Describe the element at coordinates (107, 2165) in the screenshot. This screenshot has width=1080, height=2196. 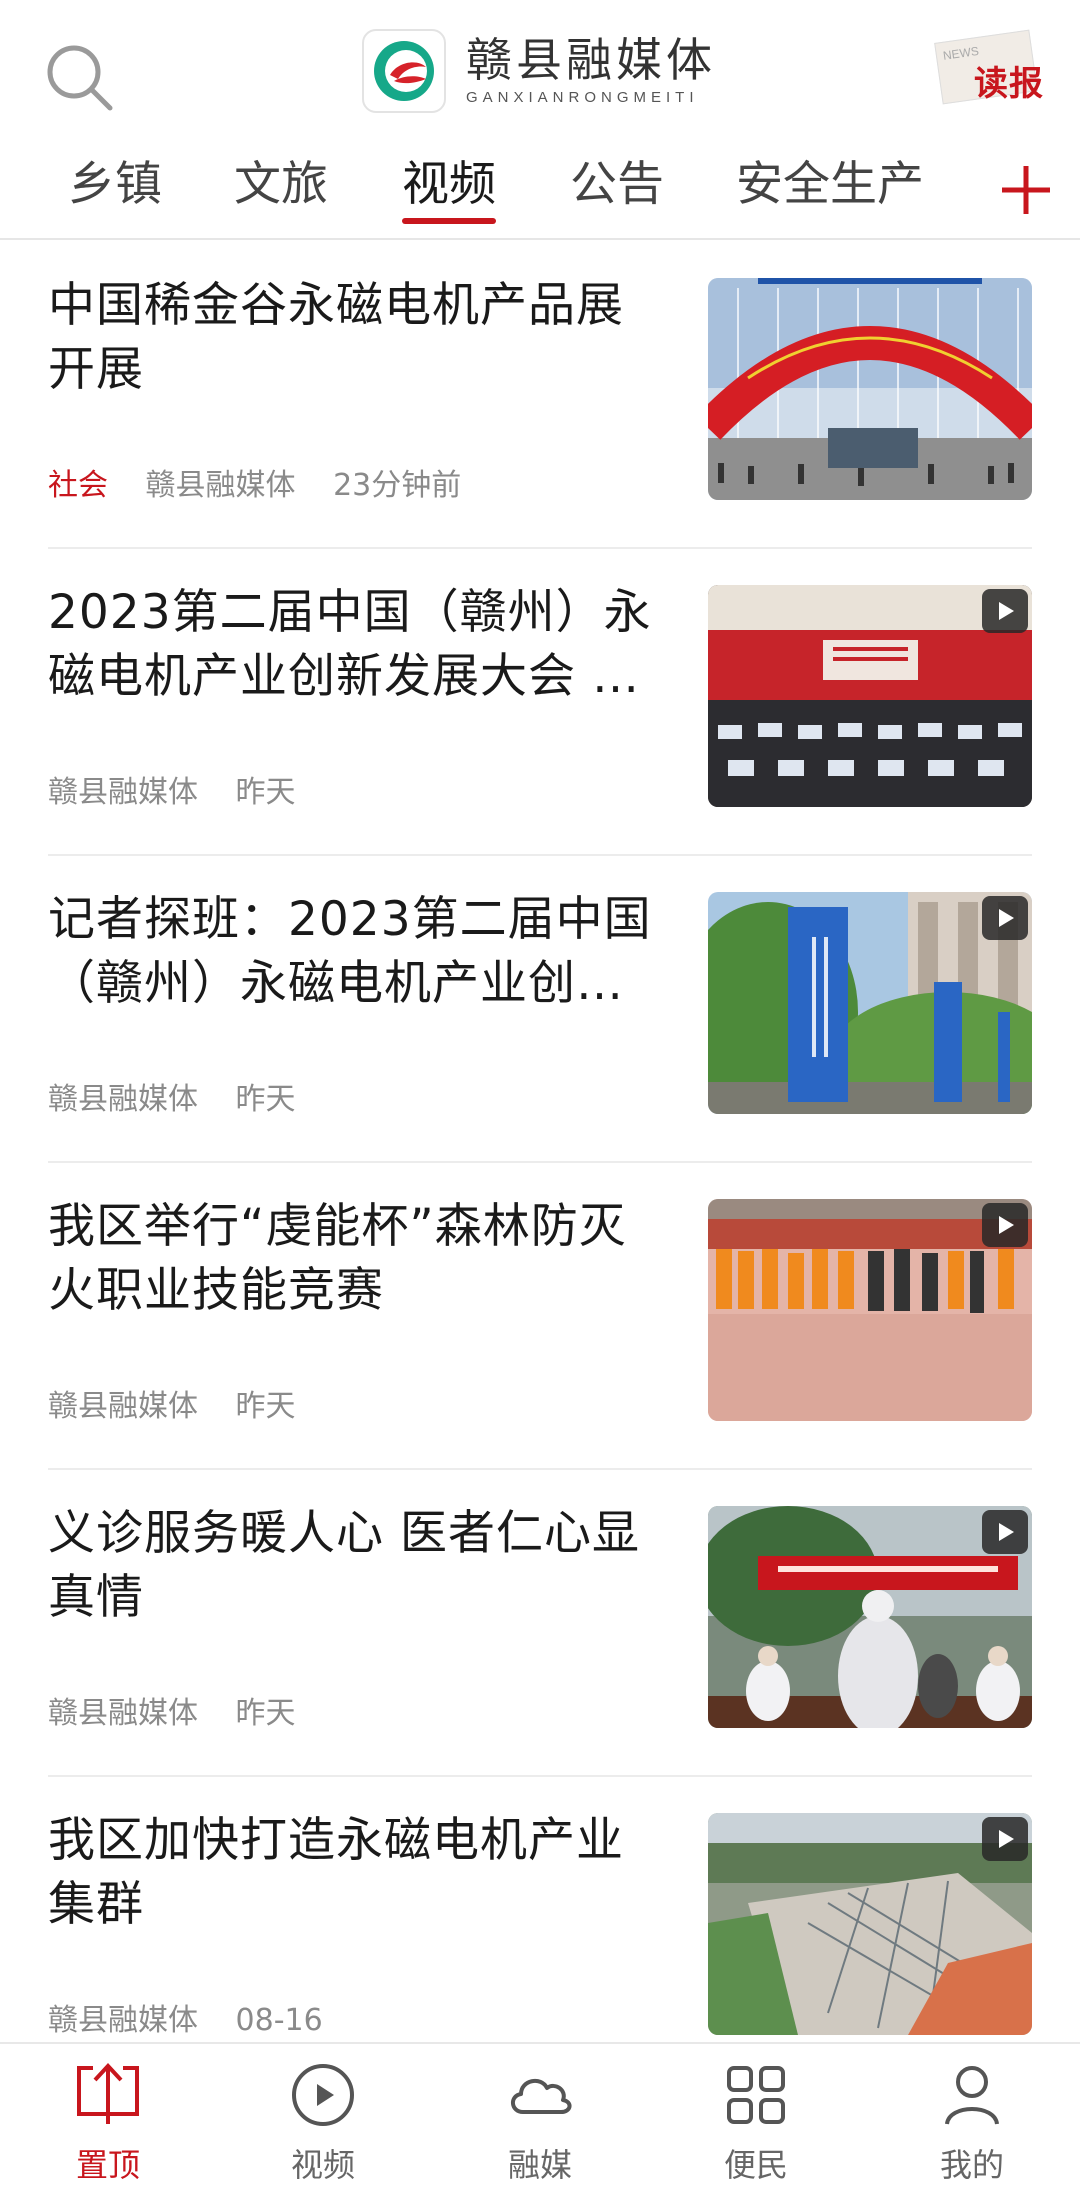
I see `nav-label: 置顶` at that location.